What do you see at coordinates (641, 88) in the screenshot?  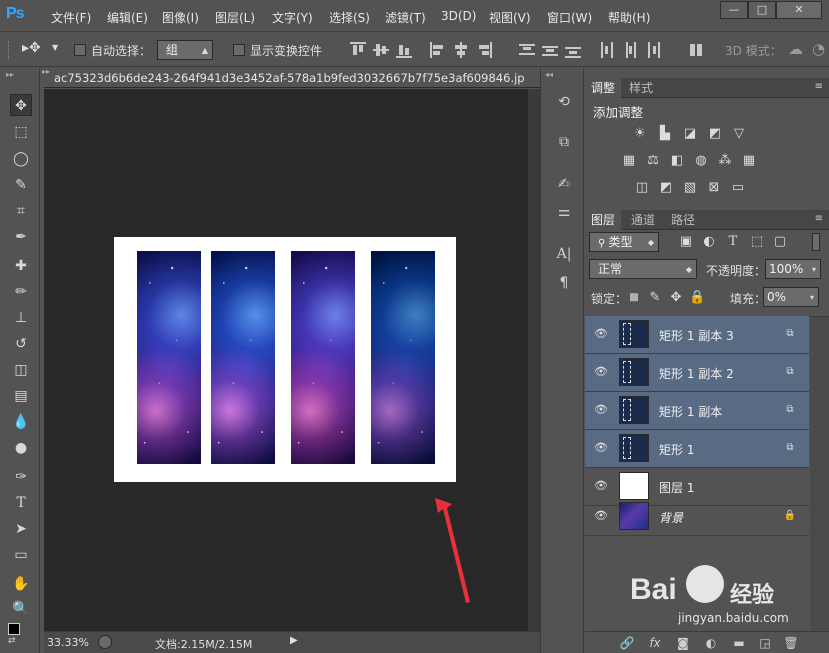 I see `tab-styles: 样式` at bounding box center [641, 88].